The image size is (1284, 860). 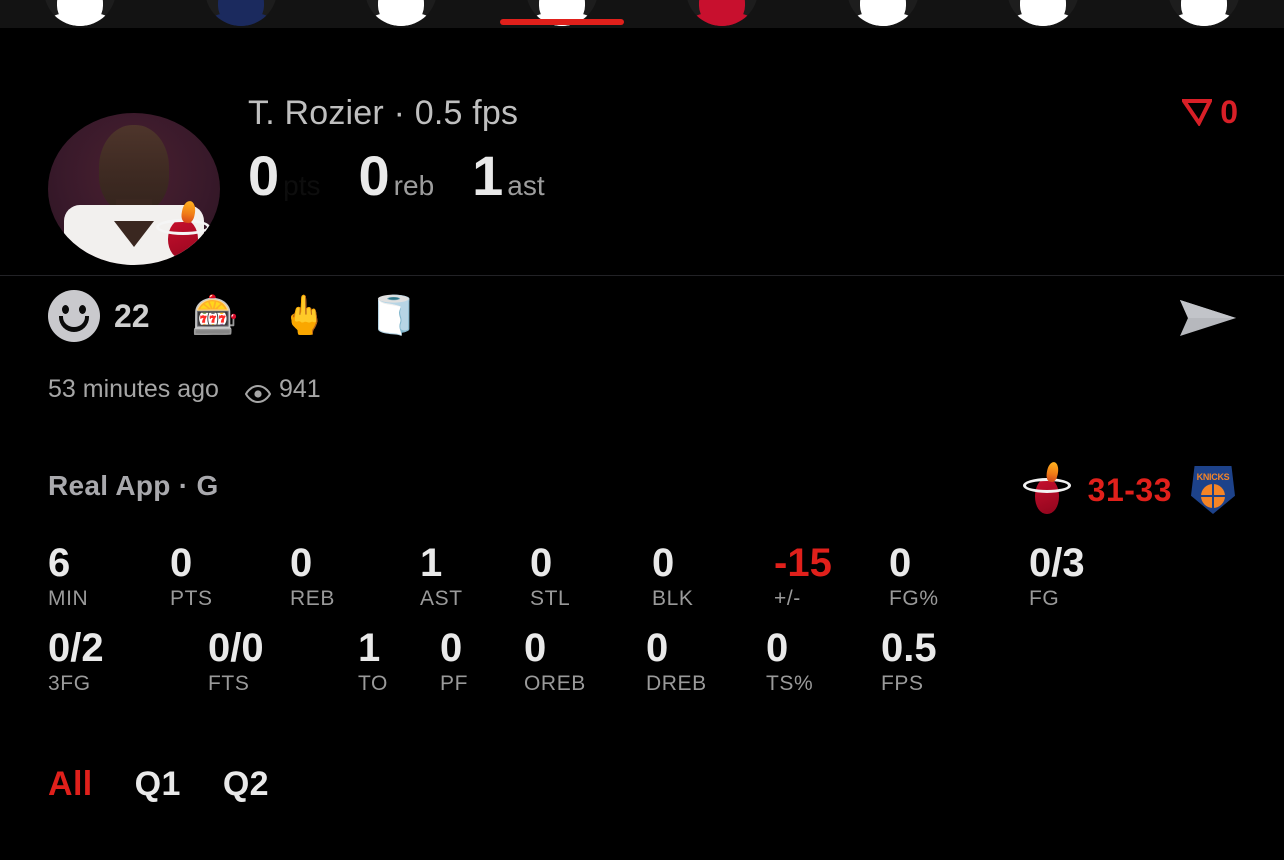 I want to click on rank-badge: 0, so click(x=1209, y=112).